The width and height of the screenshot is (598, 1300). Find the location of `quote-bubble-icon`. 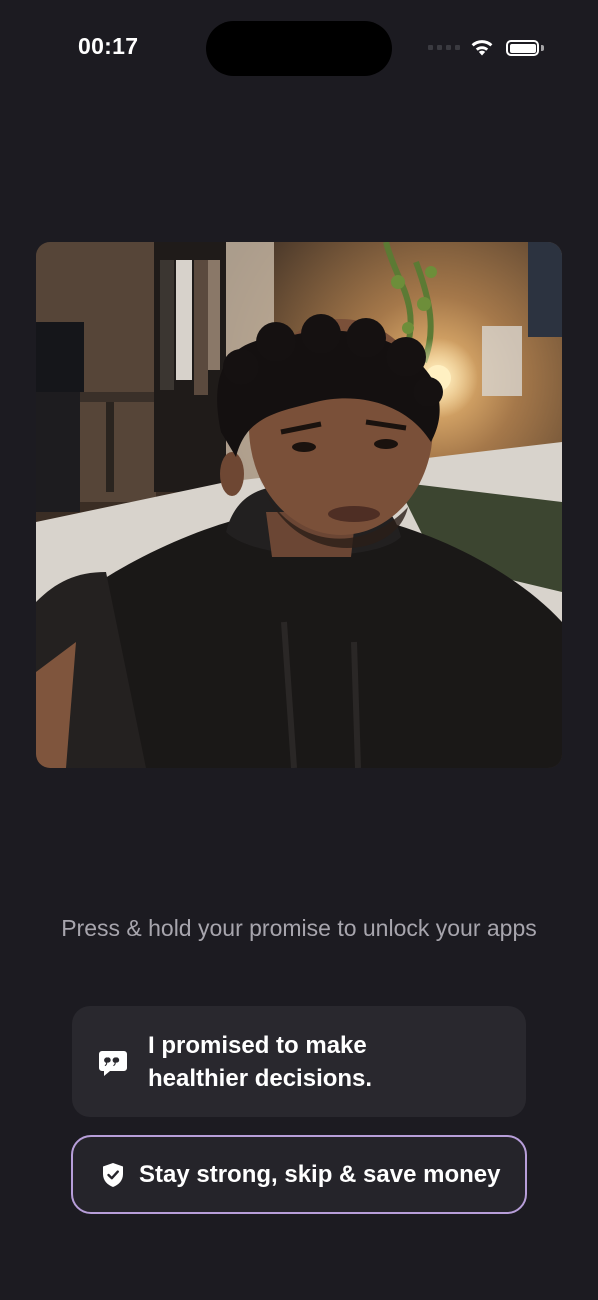

quote-bubble-icon is located at coordinates (113, 1063).